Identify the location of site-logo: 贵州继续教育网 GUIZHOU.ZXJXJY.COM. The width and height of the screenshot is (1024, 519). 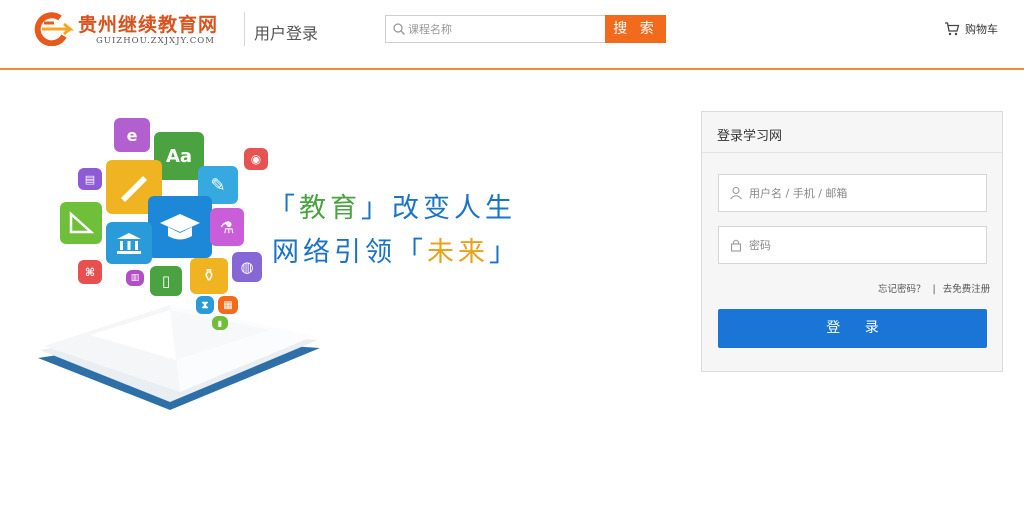
(132, 30).